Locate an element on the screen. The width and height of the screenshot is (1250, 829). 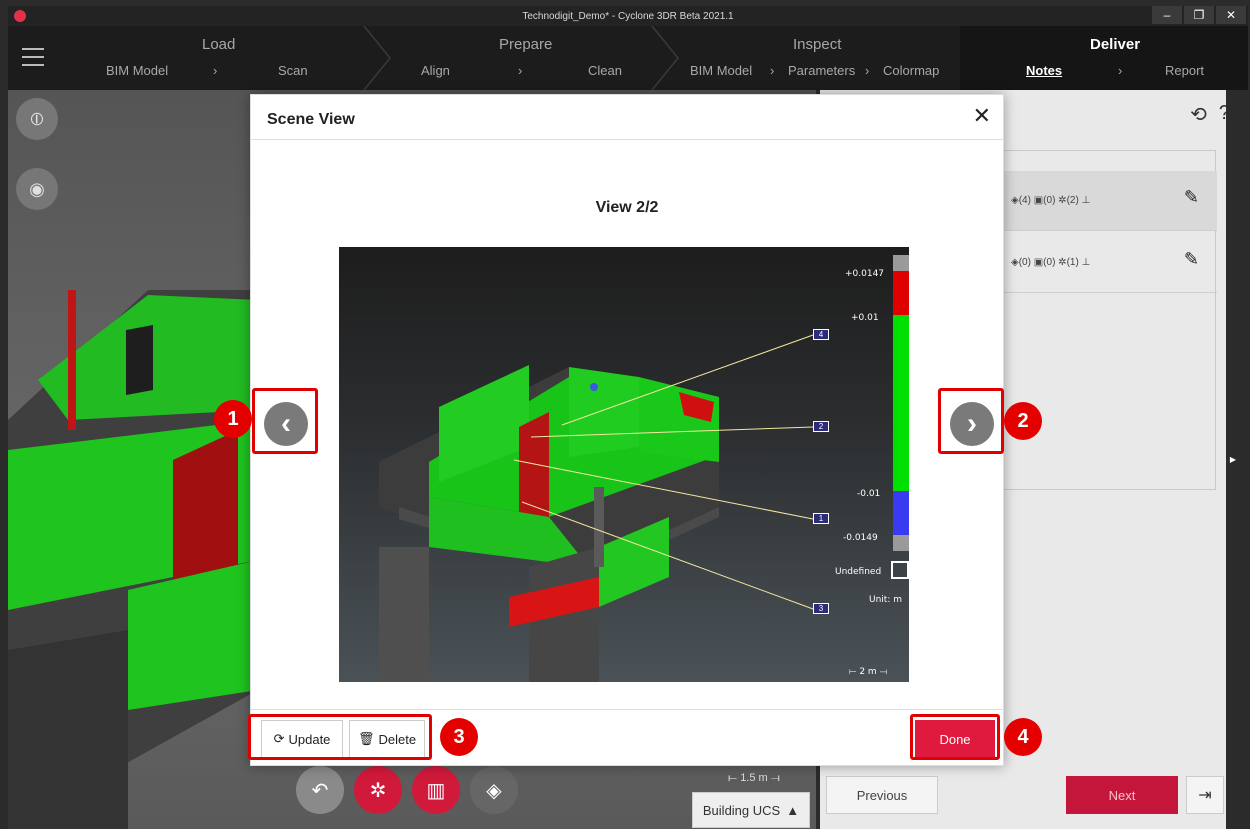
ucs-selector: Building UCS ▲ is located at coordinates (751, 810).